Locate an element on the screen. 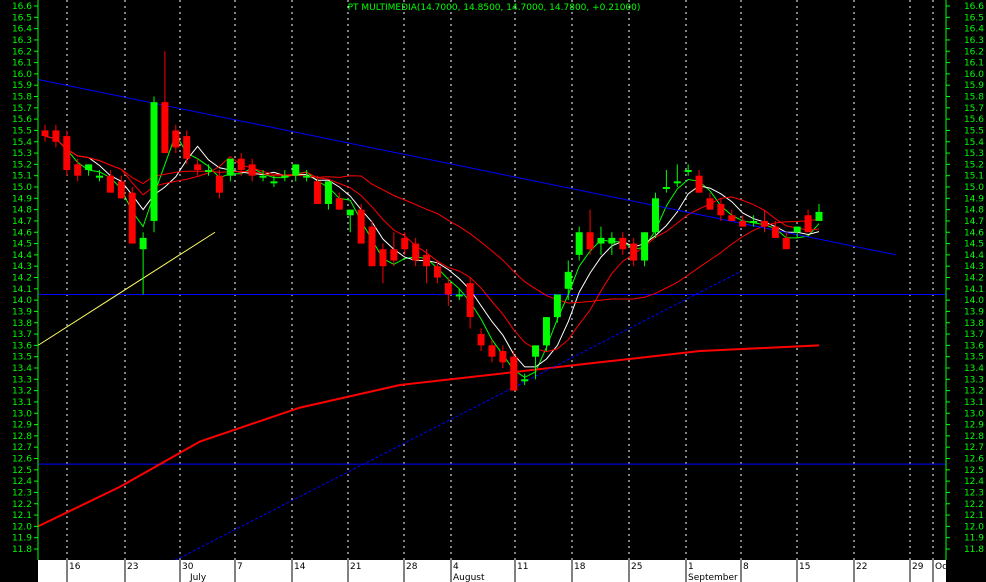 The image size is (986, 582). x-day-label: 8 is located at coordinates (746, 567).